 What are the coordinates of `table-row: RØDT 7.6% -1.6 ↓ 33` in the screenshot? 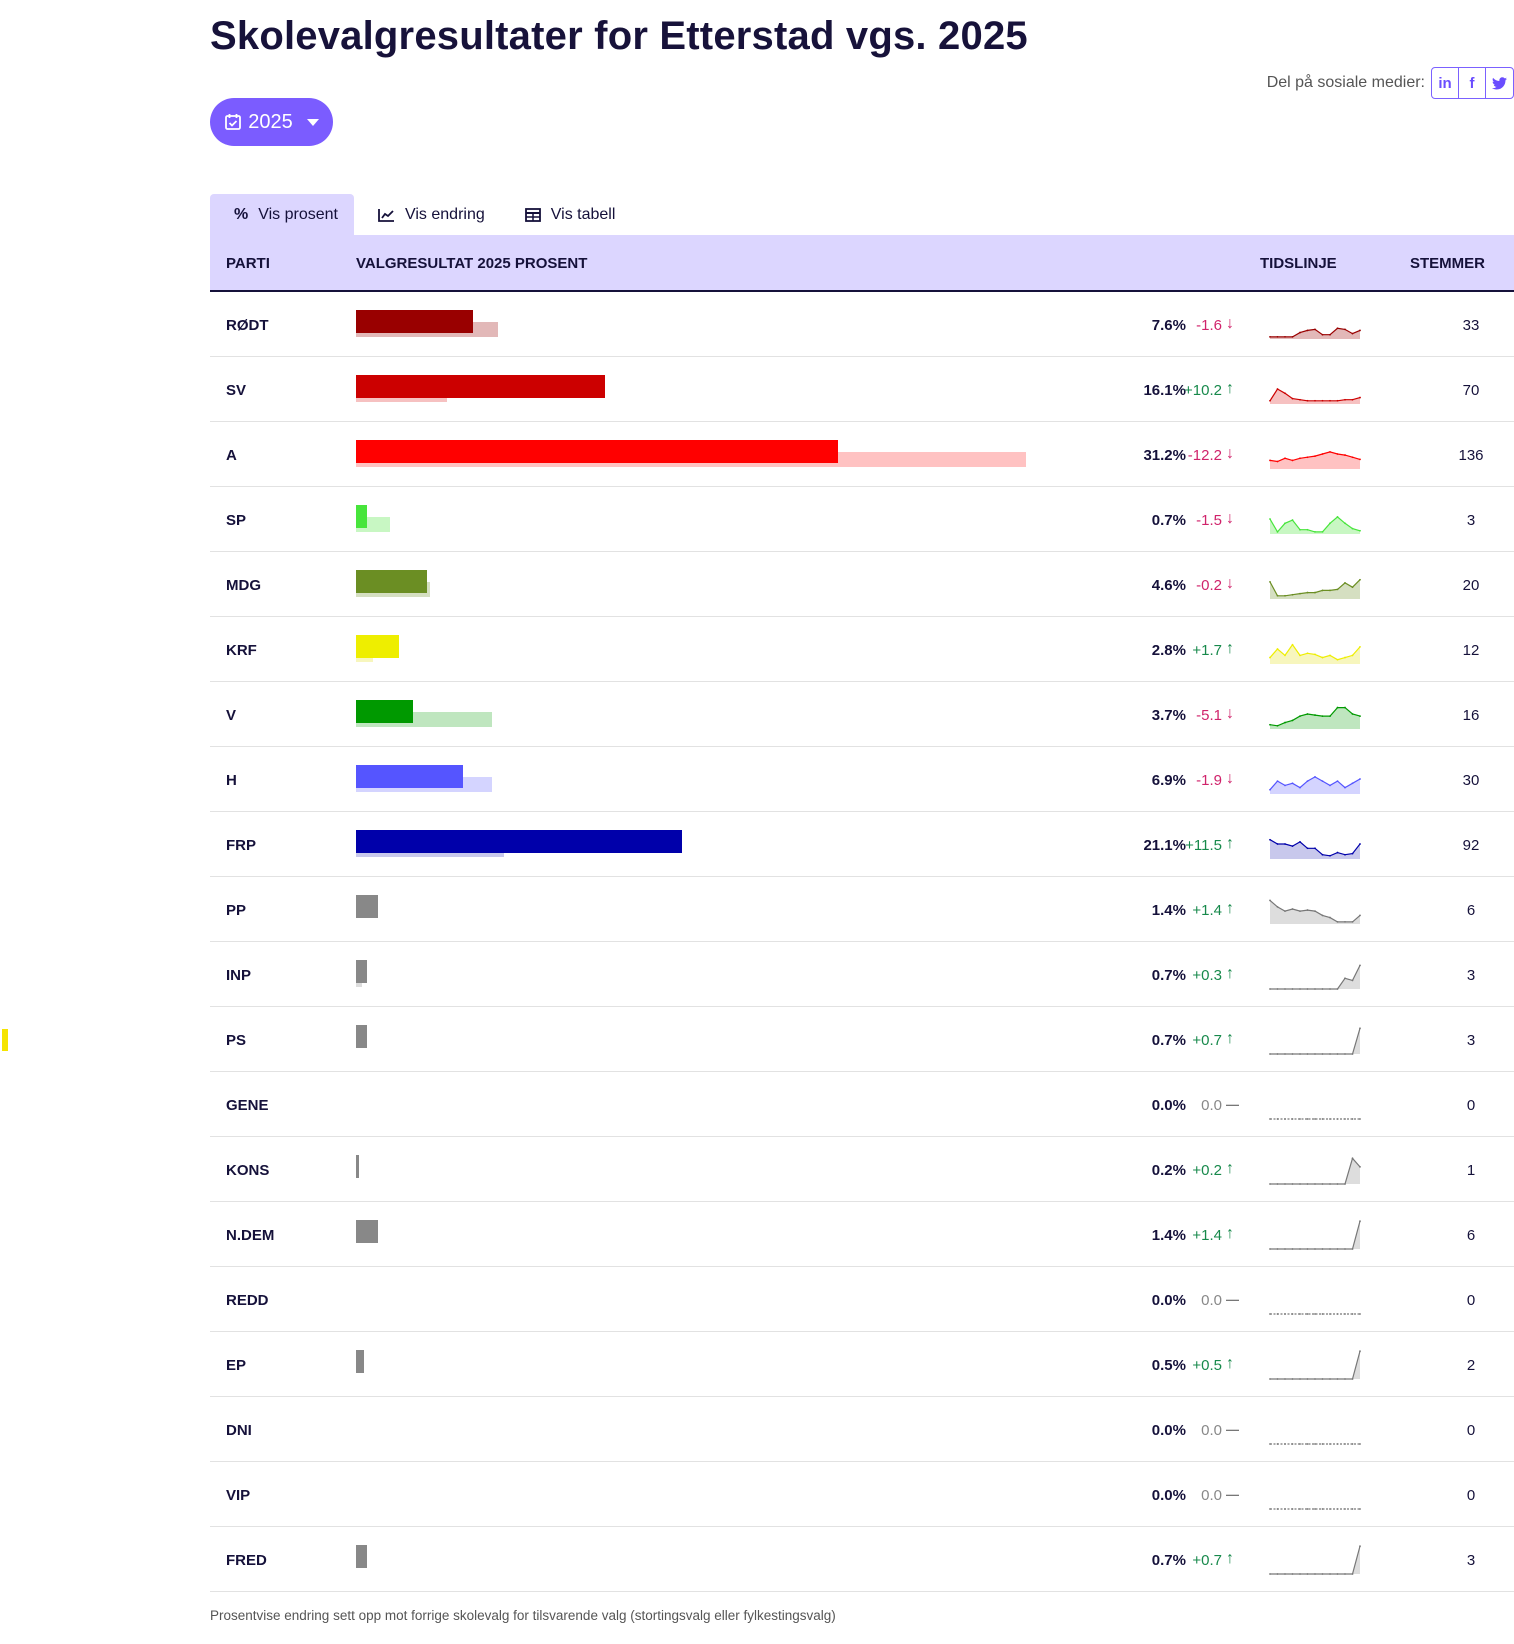 It's located at (862, 324).